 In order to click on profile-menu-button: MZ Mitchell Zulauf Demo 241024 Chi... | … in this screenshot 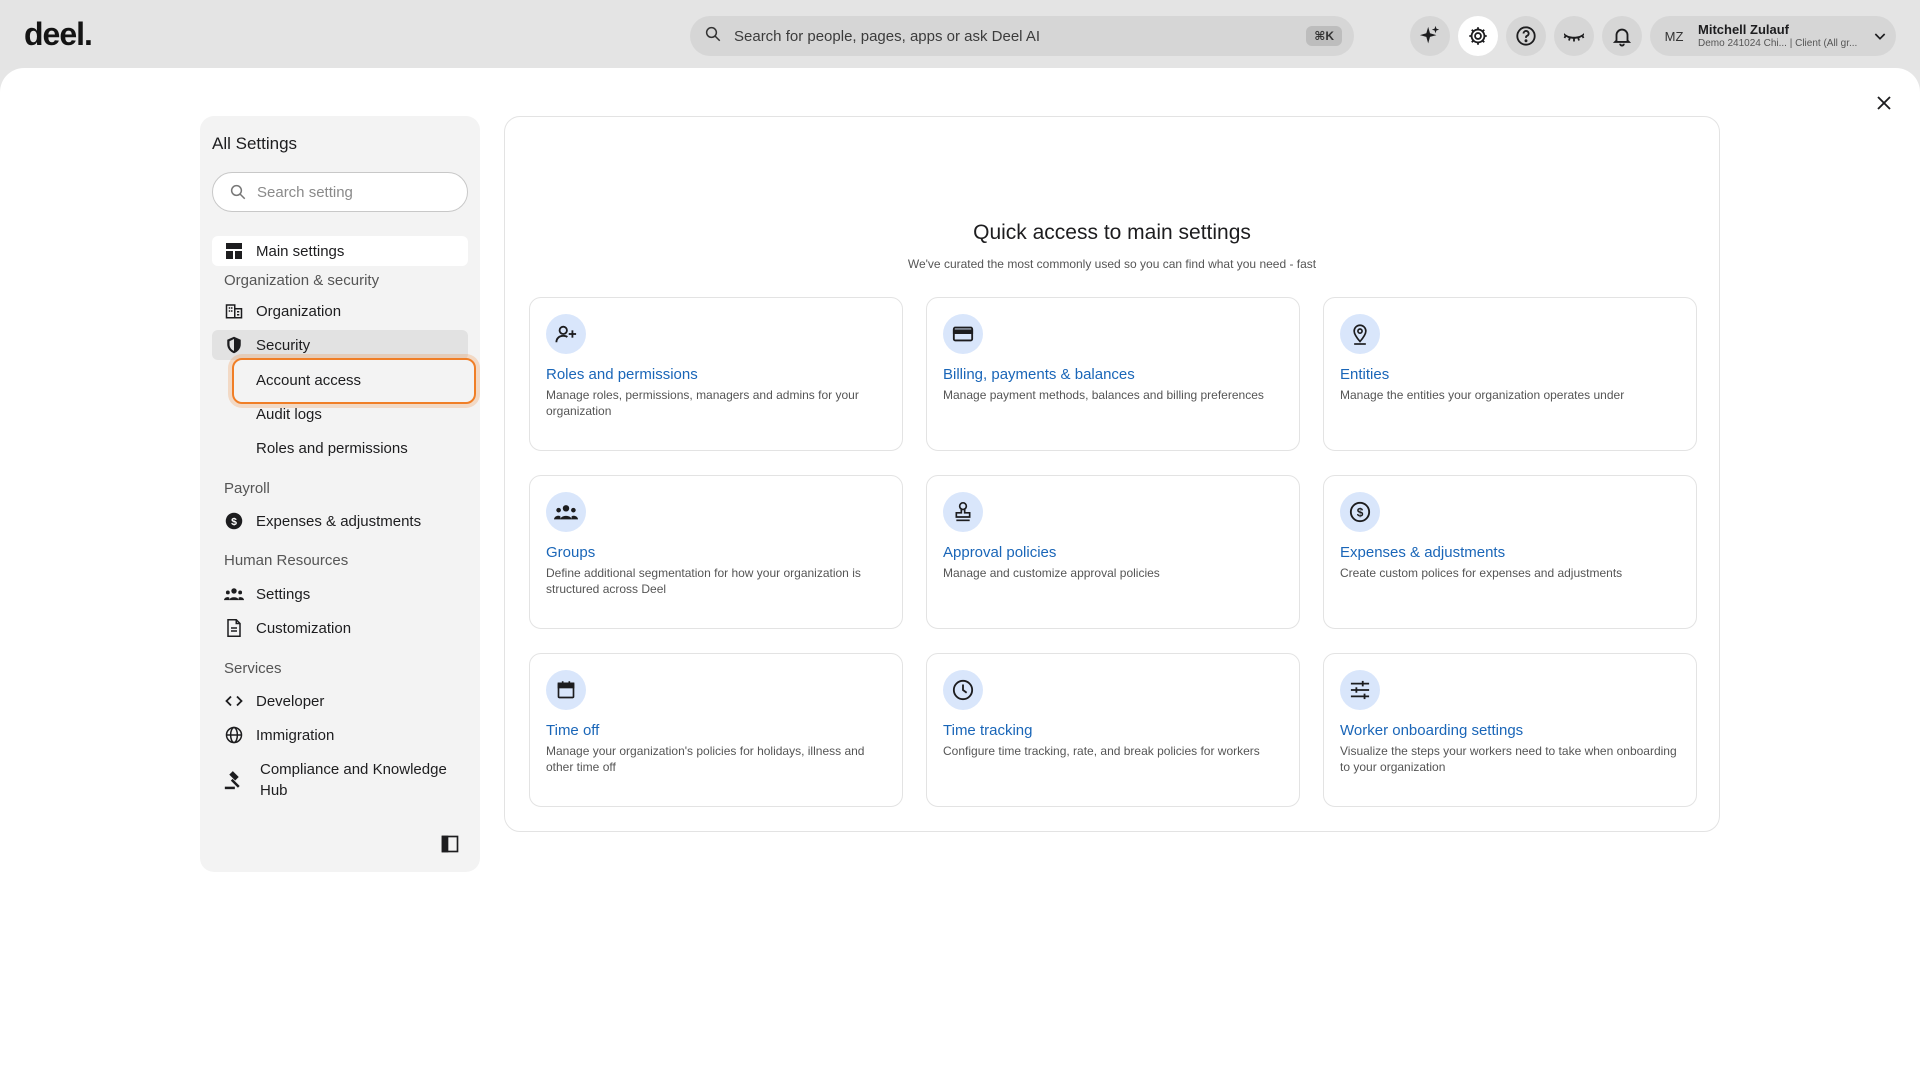, I will do `click(1773, 36)`.